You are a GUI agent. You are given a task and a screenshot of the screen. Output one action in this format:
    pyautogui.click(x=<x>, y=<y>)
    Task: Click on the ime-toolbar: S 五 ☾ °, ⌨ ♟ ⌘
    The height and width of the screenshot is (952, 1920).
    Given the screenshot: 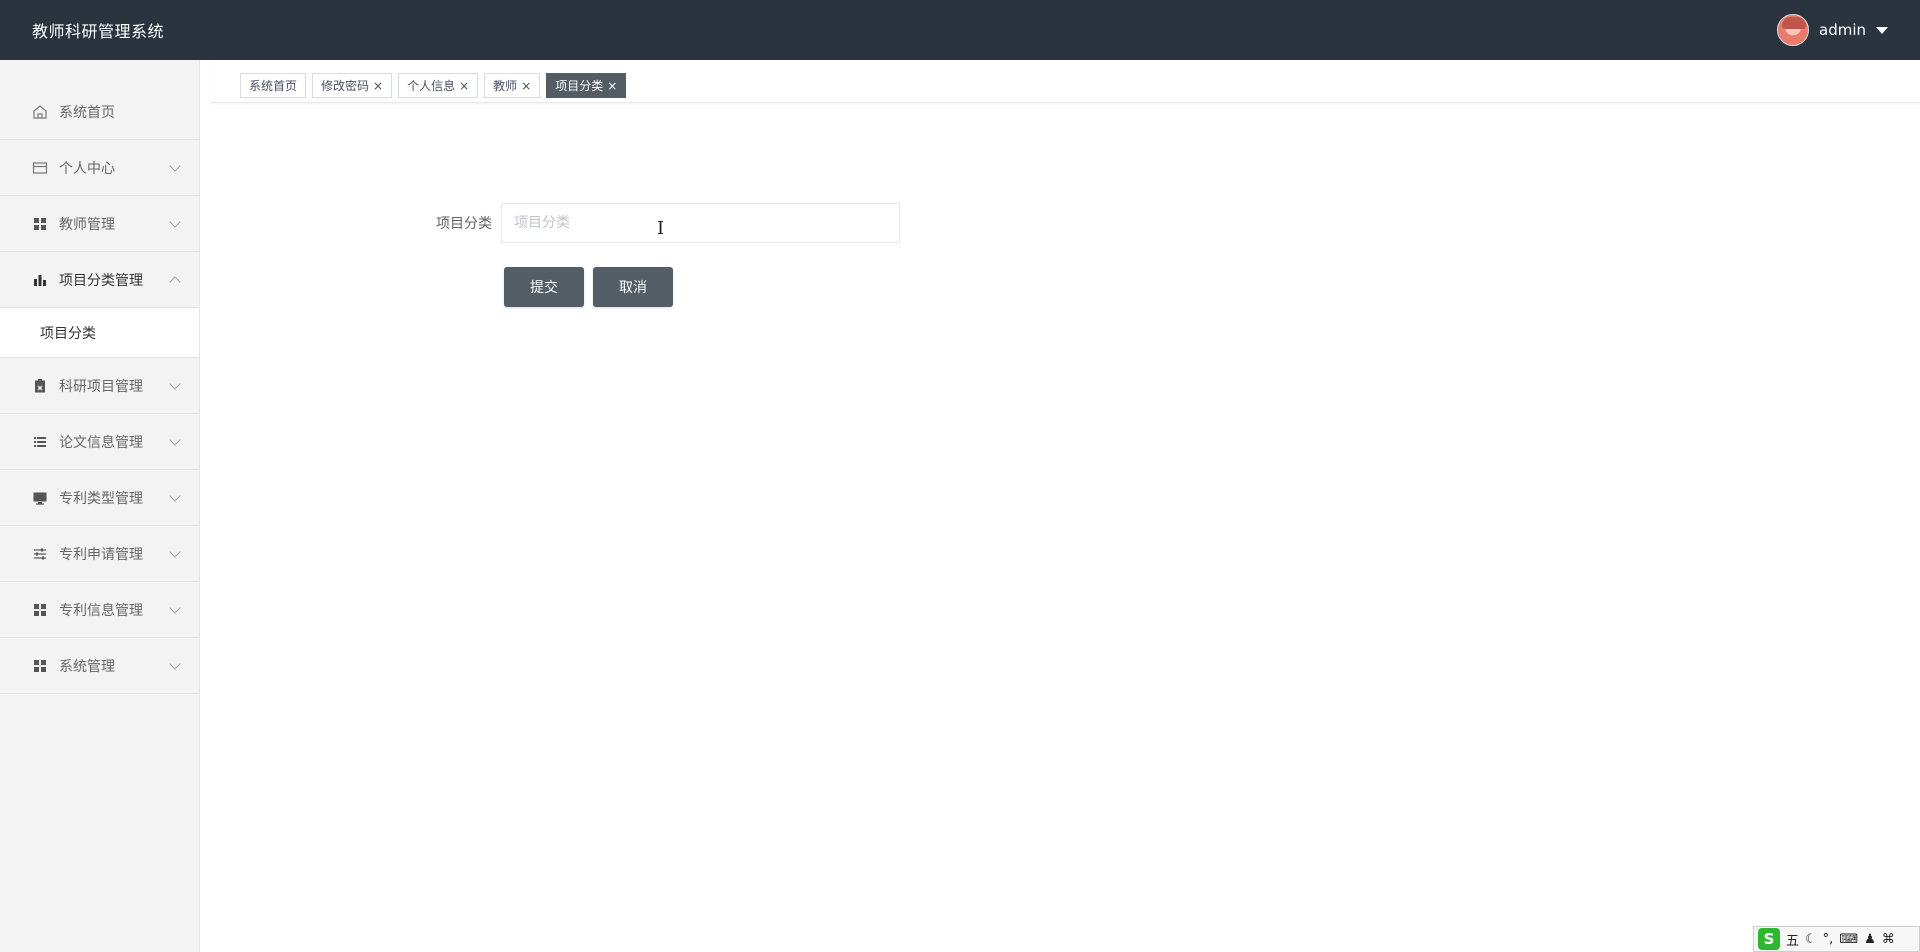 What is the action you would take?
    pyautogui.click(x=1836, y=939)
    